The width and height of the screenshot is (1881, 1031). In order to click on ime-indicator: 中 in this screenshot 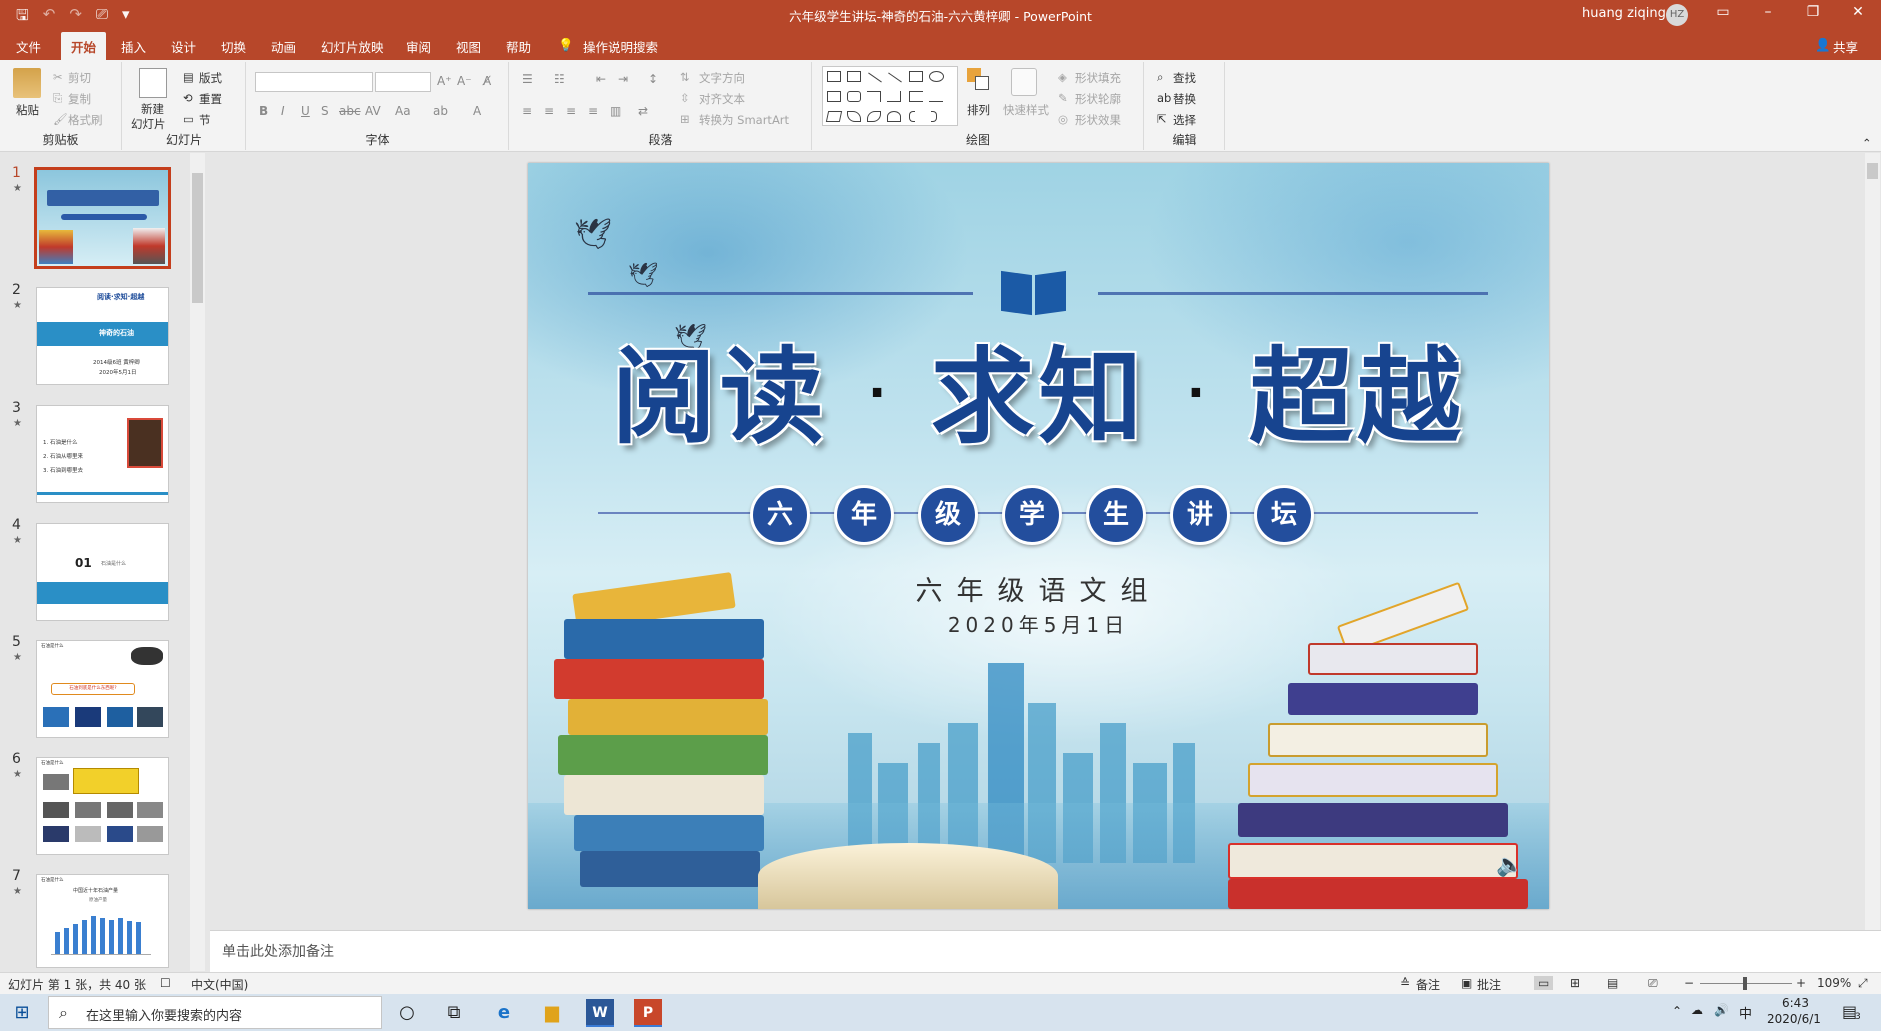, I will do `click(1745, 1012)`.